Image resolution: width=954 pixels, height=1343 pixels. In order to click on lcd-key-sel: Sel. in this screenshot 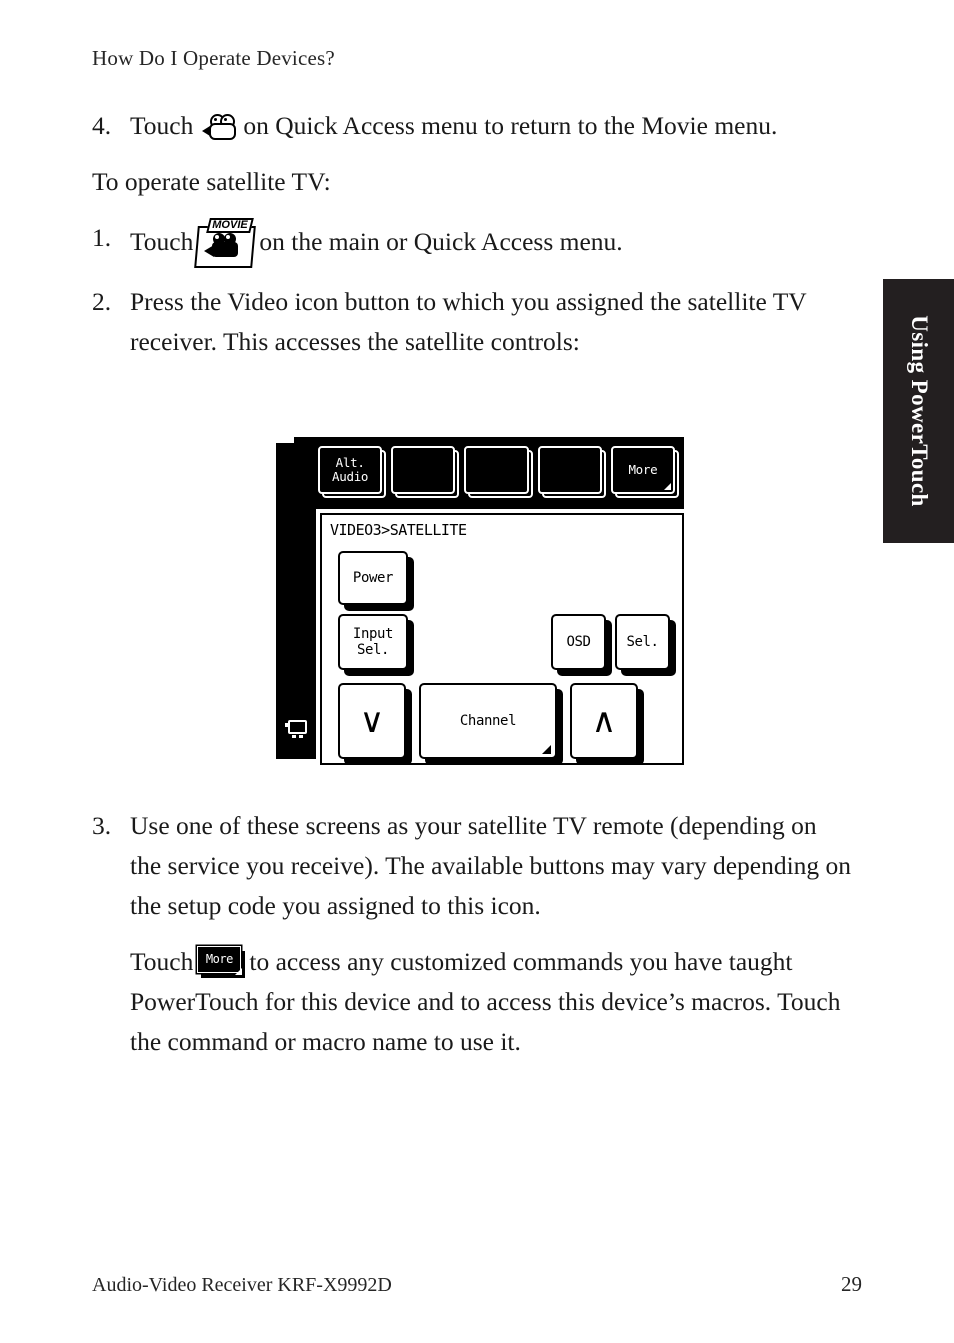, I will do `click(642, 642)`.